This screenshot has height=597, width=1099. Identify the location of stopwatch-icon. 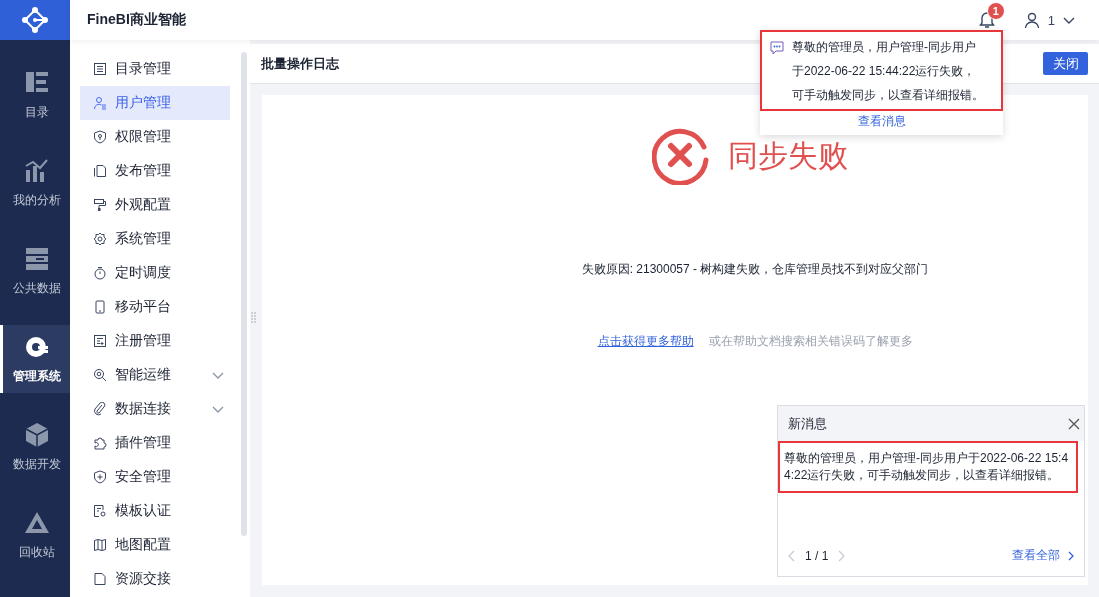
(100, 273).